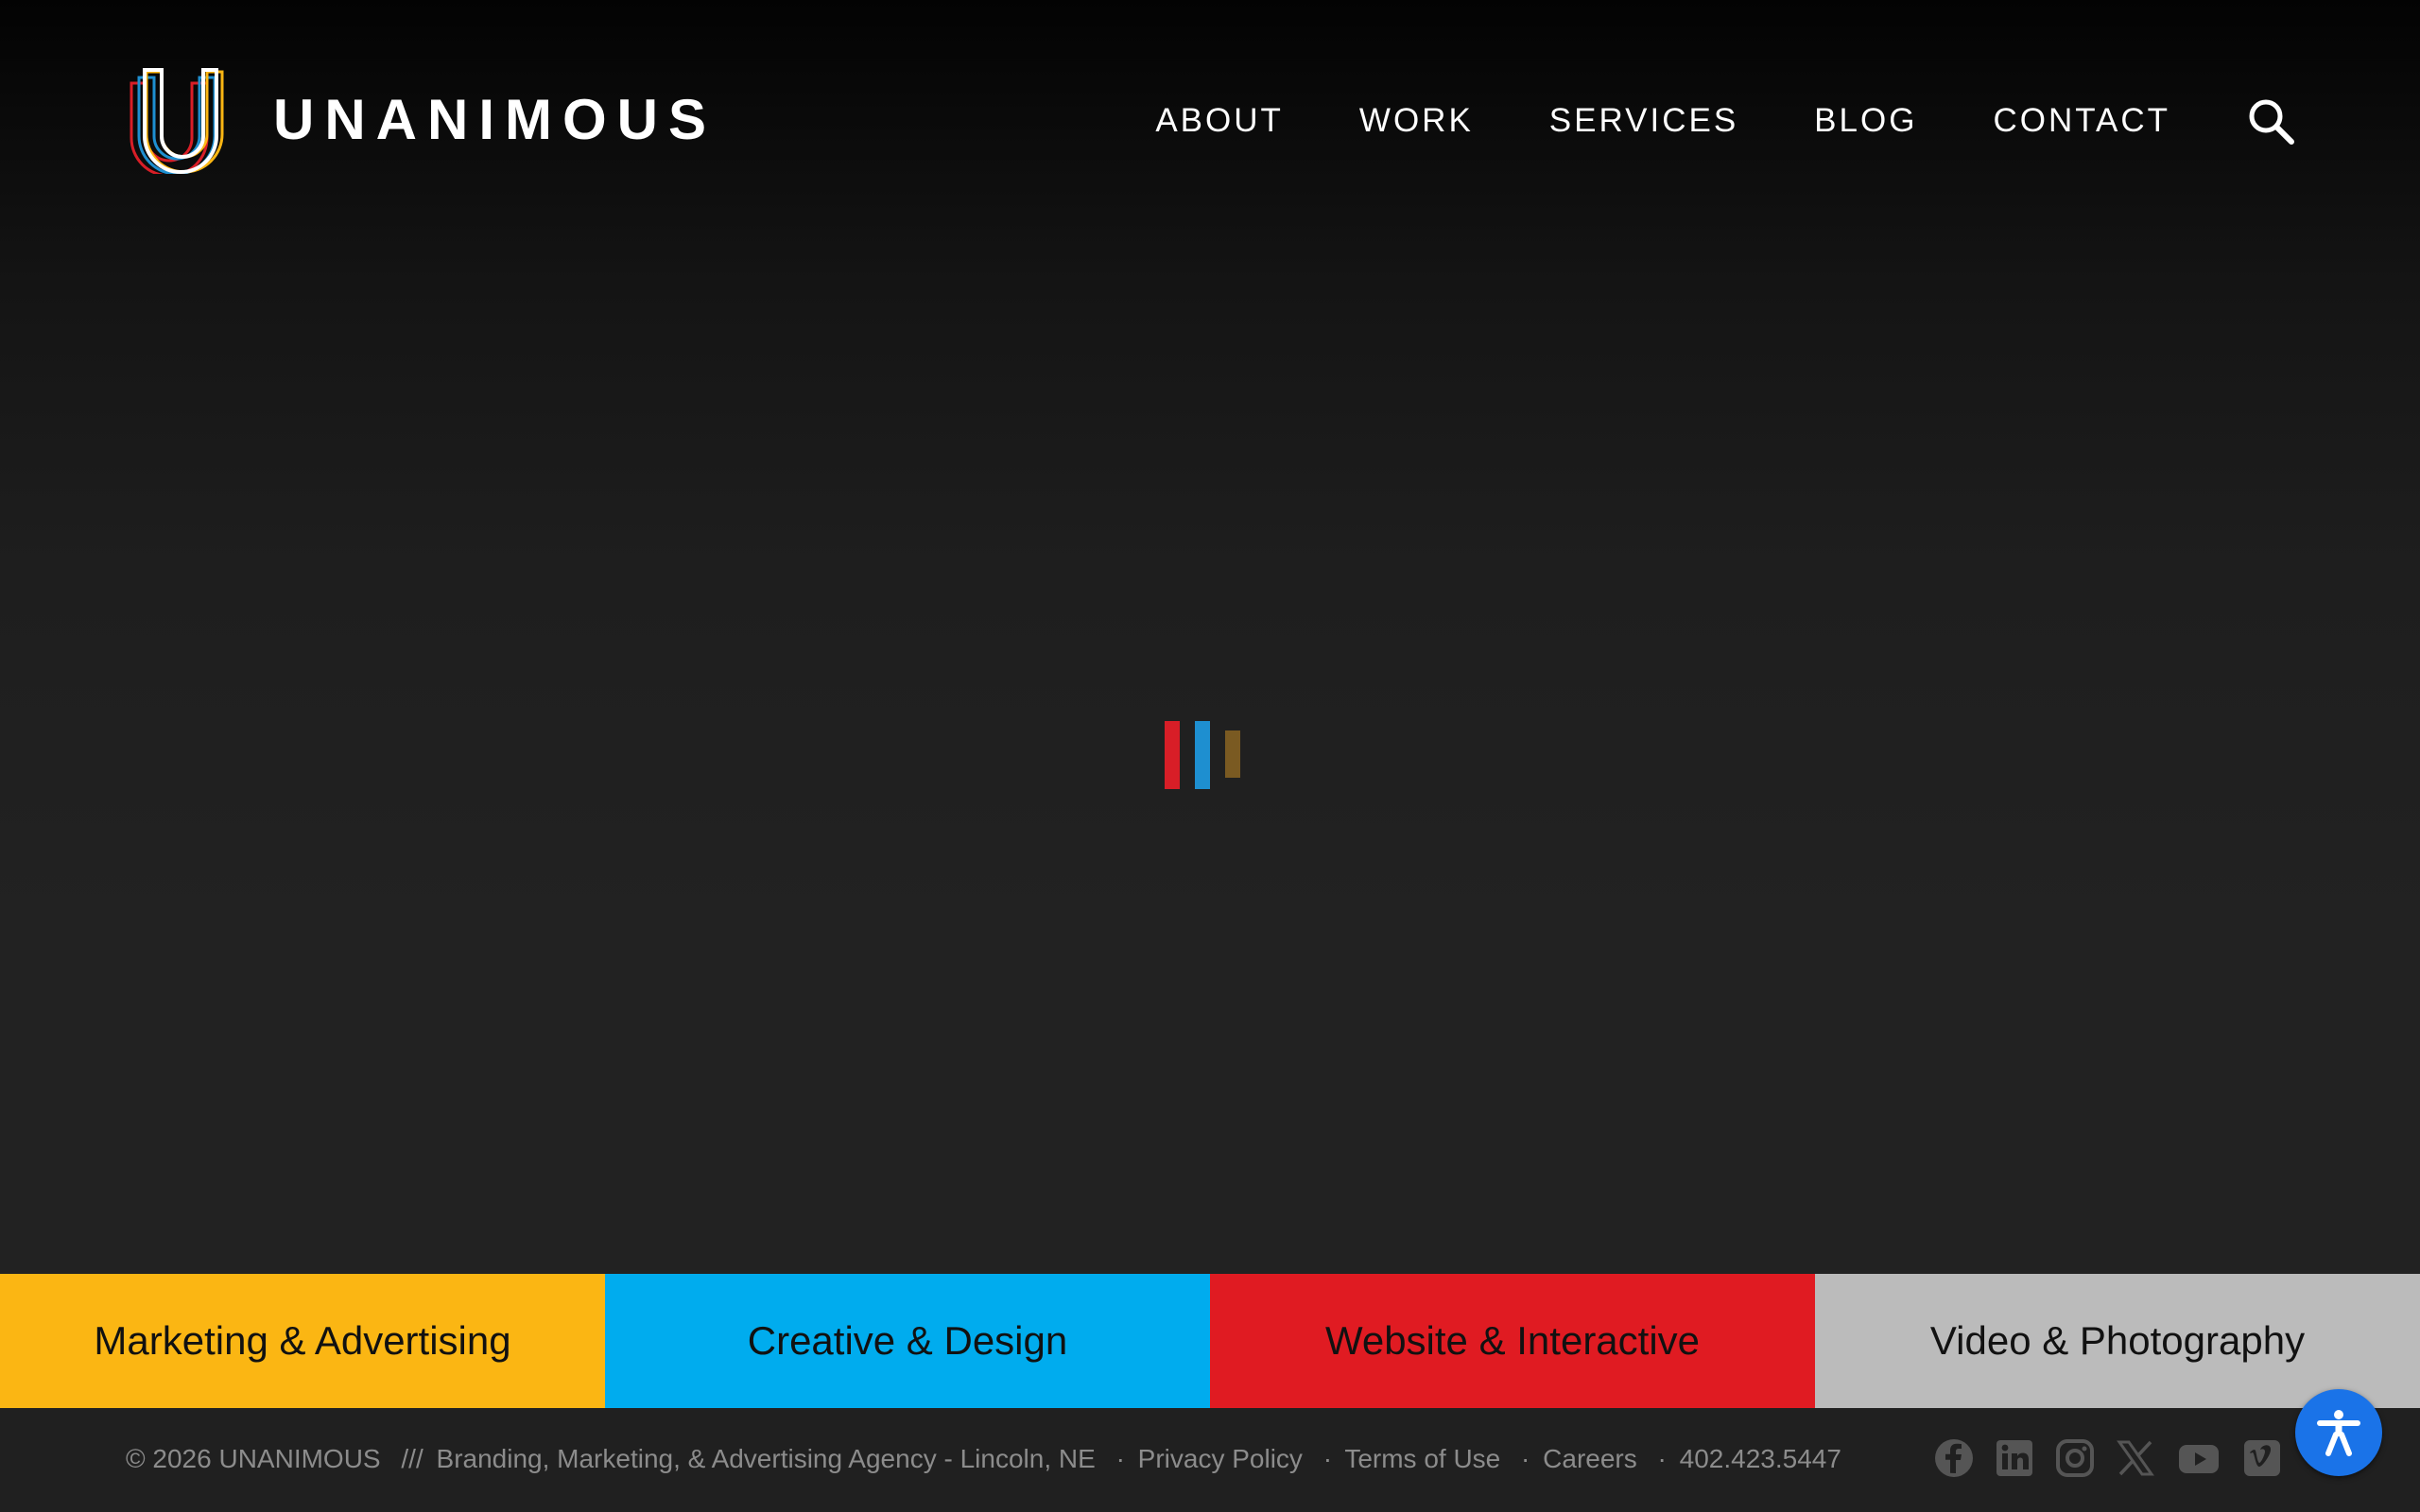 This screenshot has height=1512, width=2420. I want to click on tile-marketing-advertising: Marketing & Advertising, so click(302, 1341).